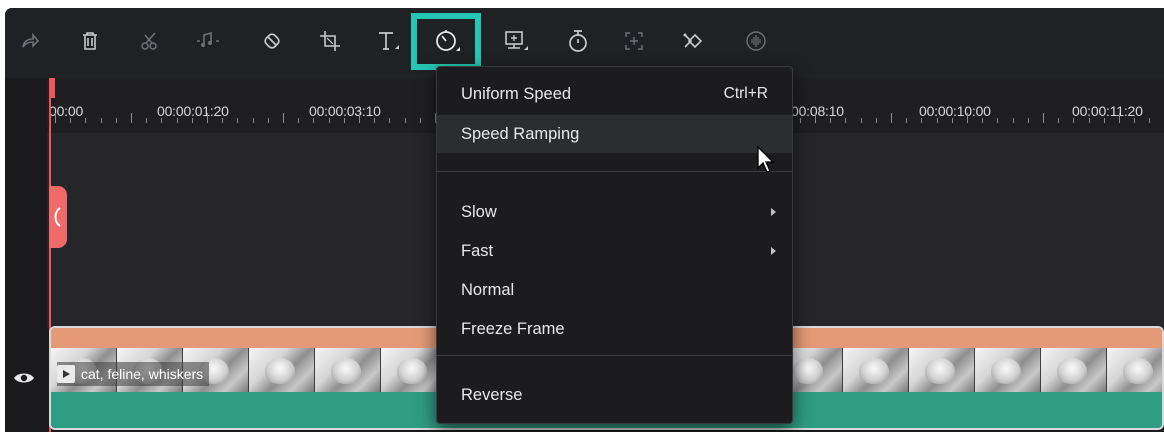 This screenshot has width=1164, height=432. Describe the element at coordinates (520, 133) in the screenshot. I see `menu-item-label: Speed Ramping` at that location.